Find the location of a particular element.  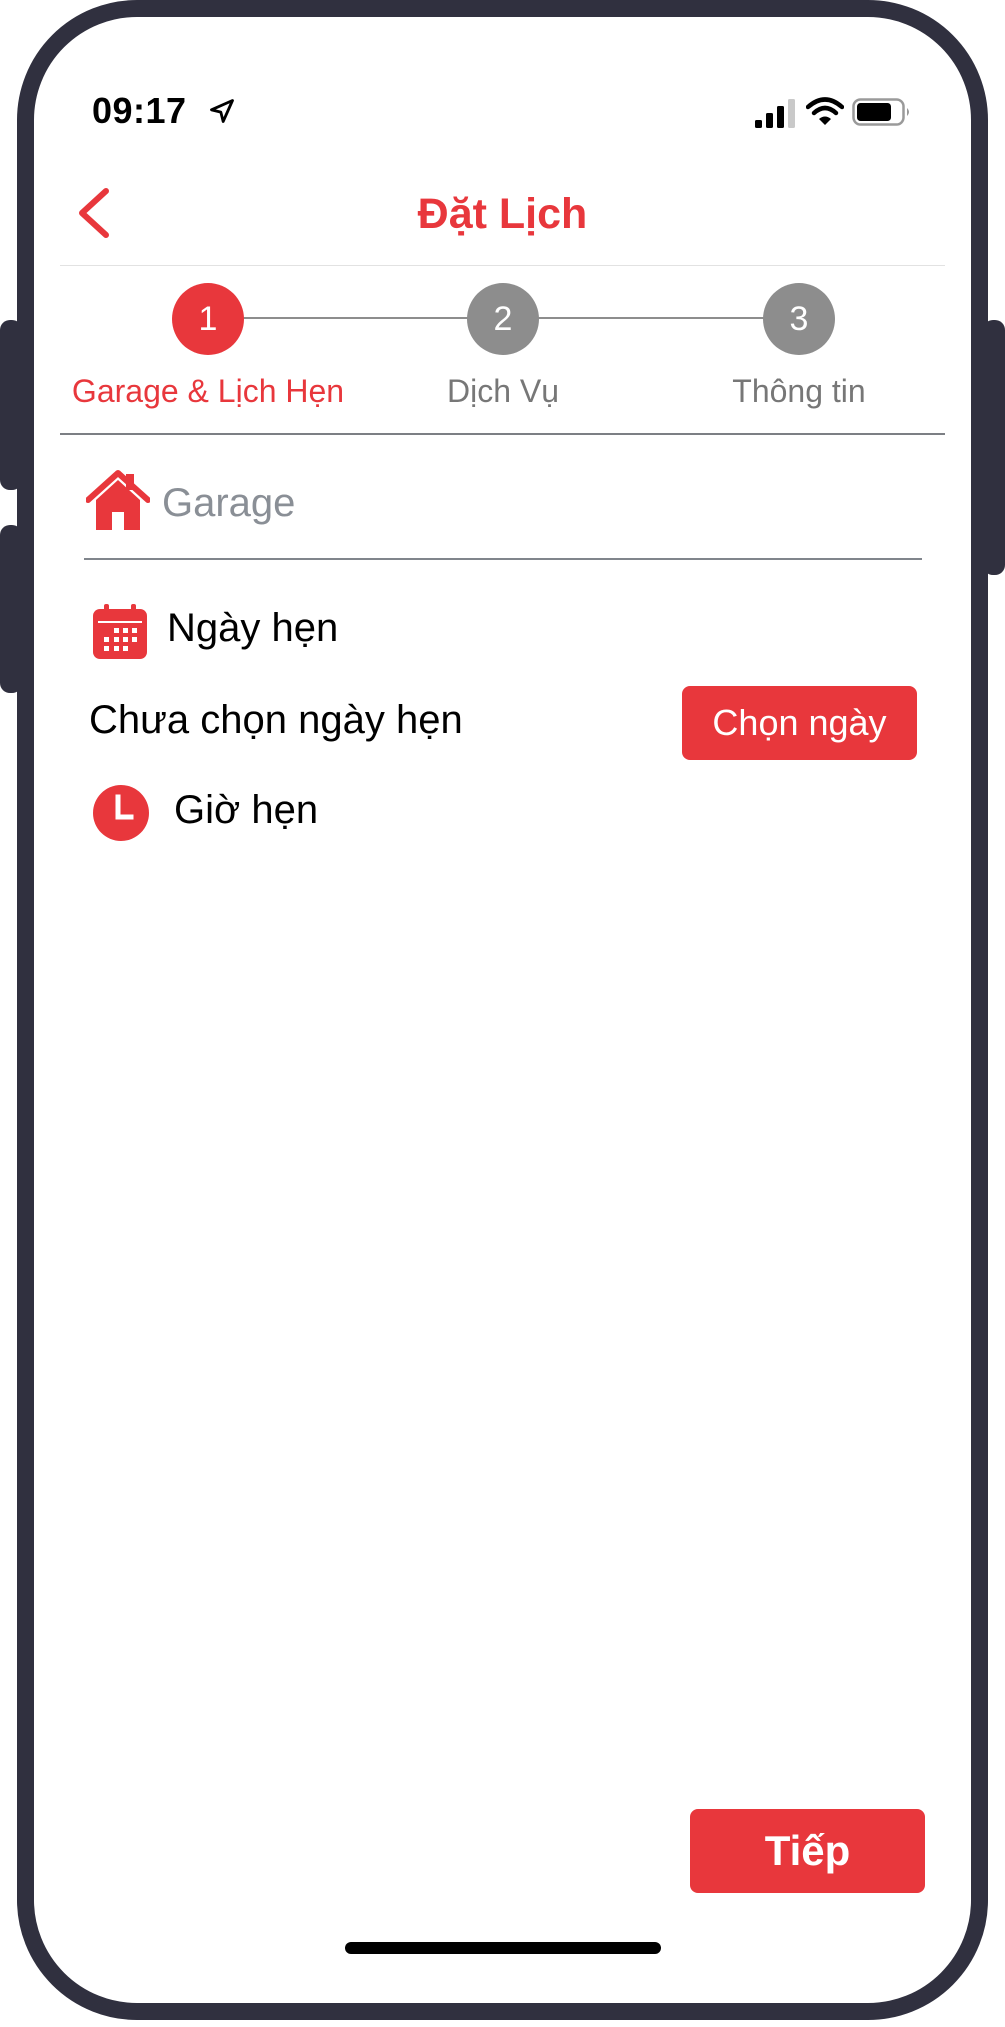

step-1-circle: 1 is located at coordinates (208, 319).